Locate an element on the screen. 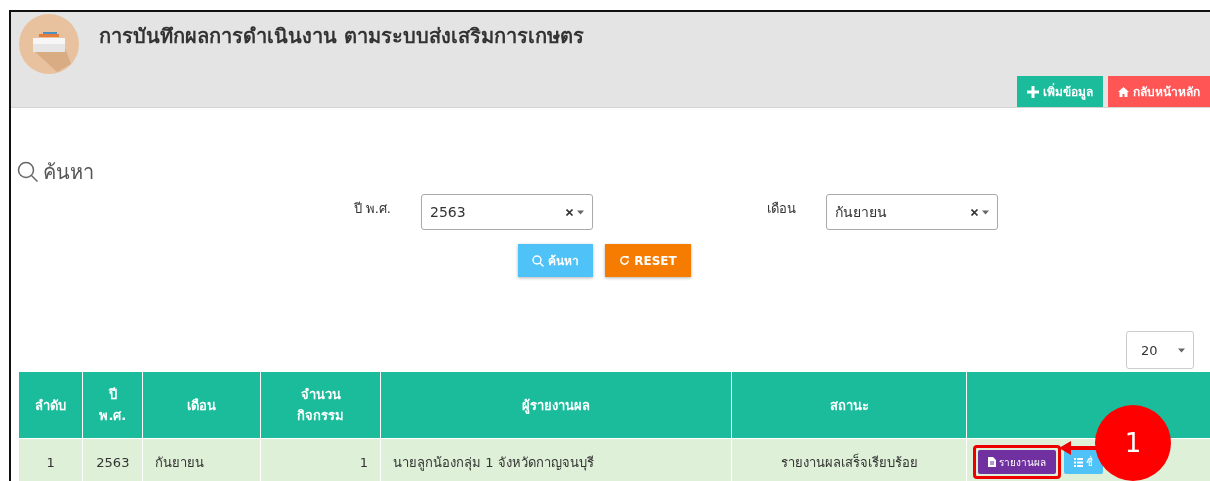 Image resolution: width=1210 pixels, height=481 pixels. column-header: เดือน is located at coordinates (201, 405).